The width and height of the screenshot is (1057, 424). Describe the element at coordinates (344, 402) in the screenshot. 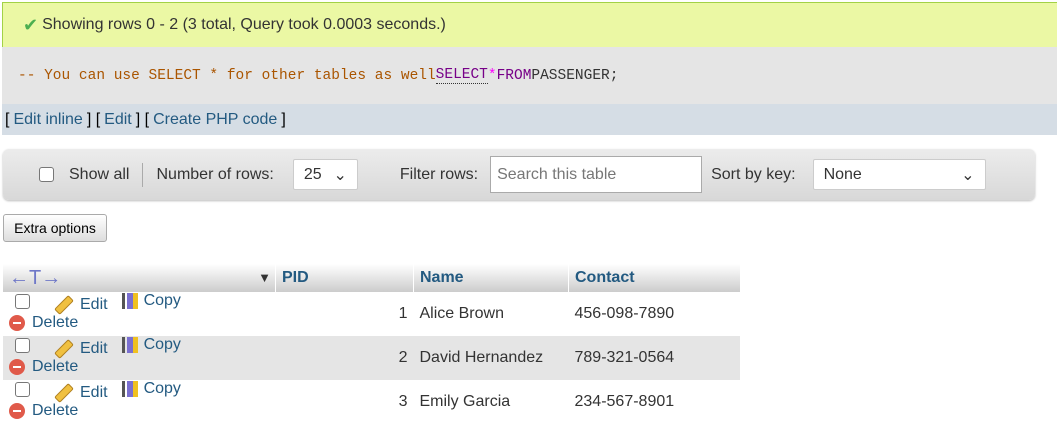

I see `cell-pid: 3` at that location.